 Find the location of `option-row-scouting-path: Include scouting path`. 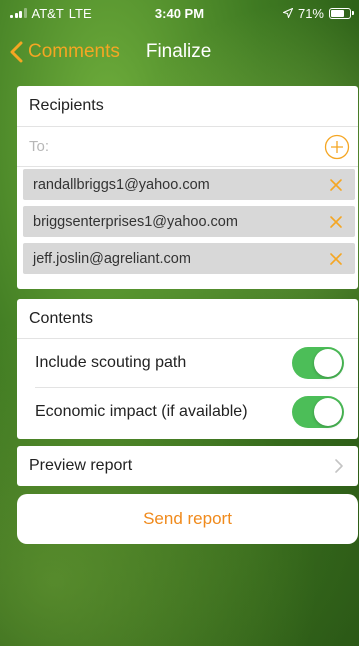

option-row-scouting-path: Include scouting path is located at coordinates (187, 363).